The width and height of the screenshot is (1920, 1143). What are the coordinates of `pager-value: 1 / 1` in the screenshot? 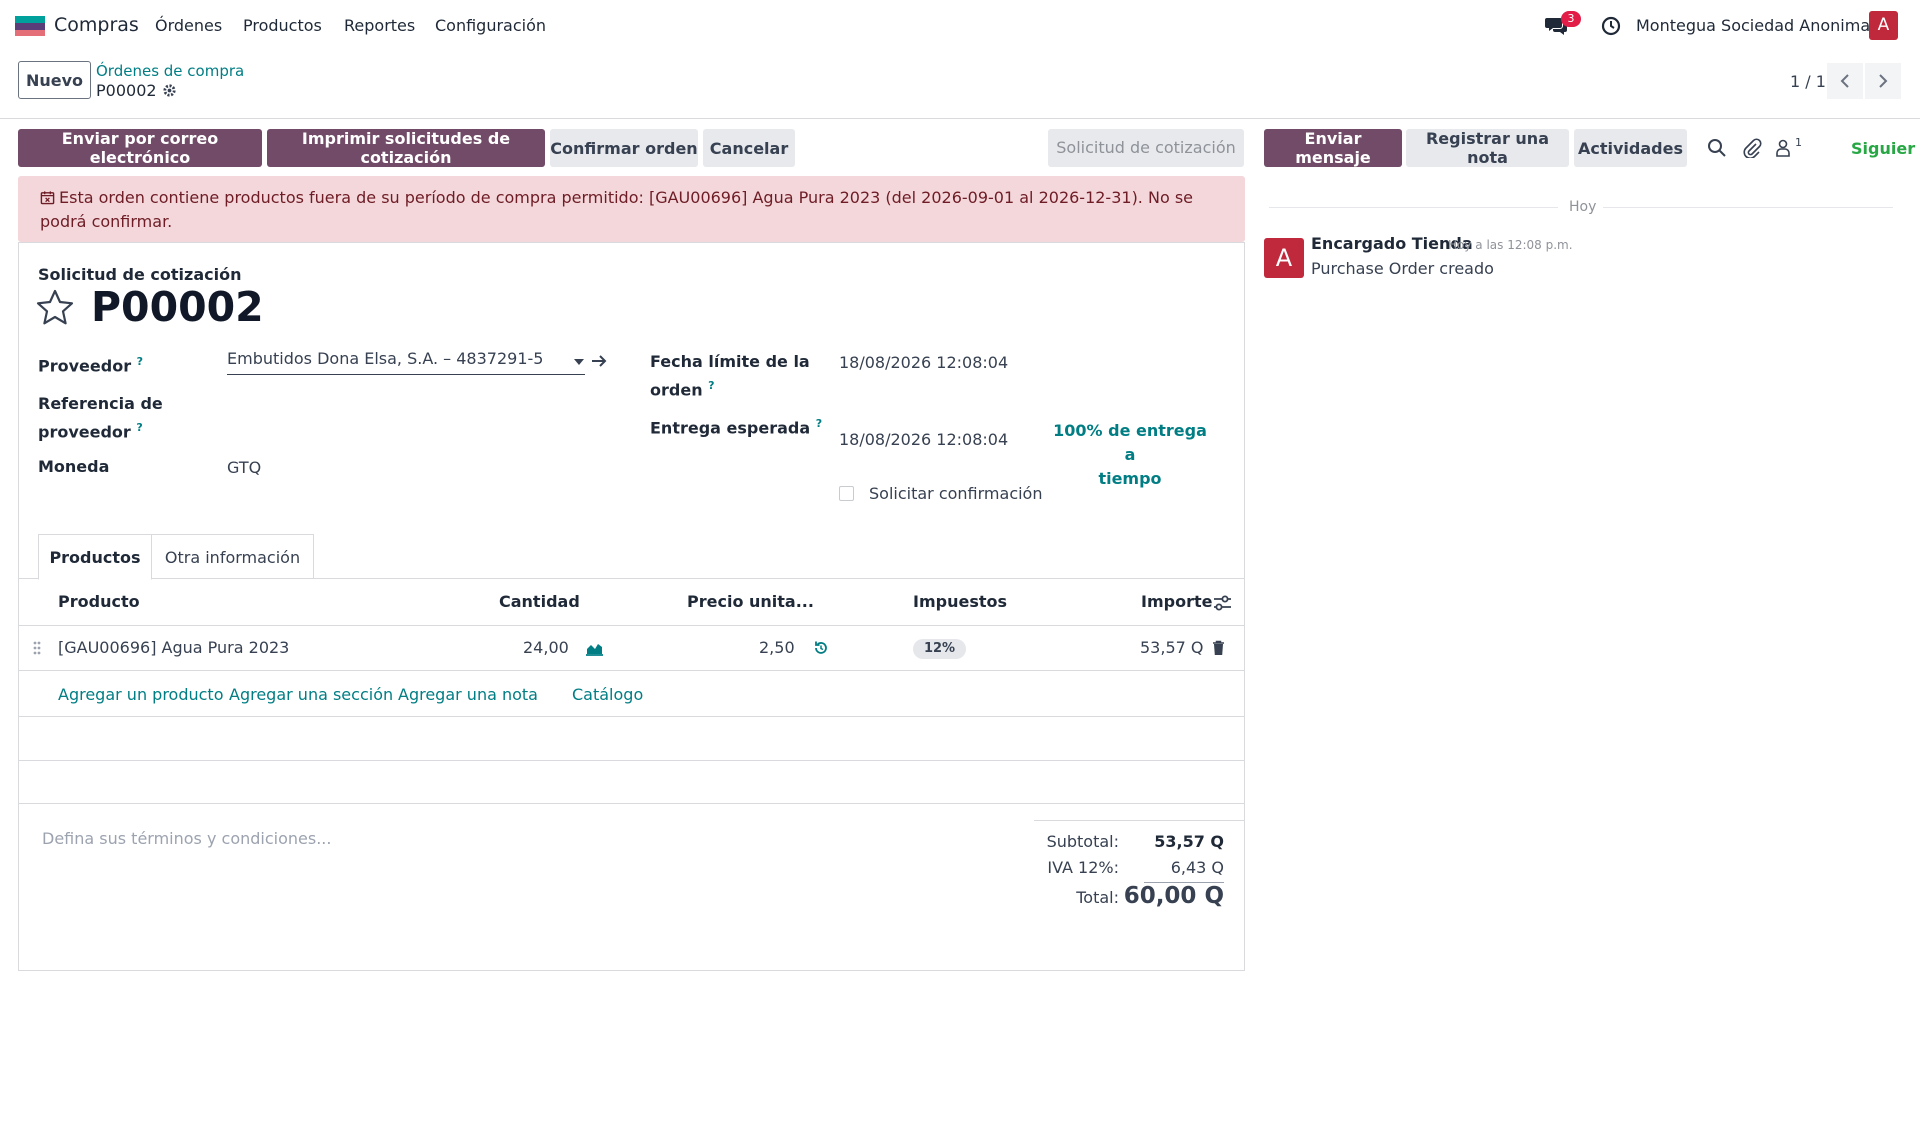 It's located at (1808, 81).